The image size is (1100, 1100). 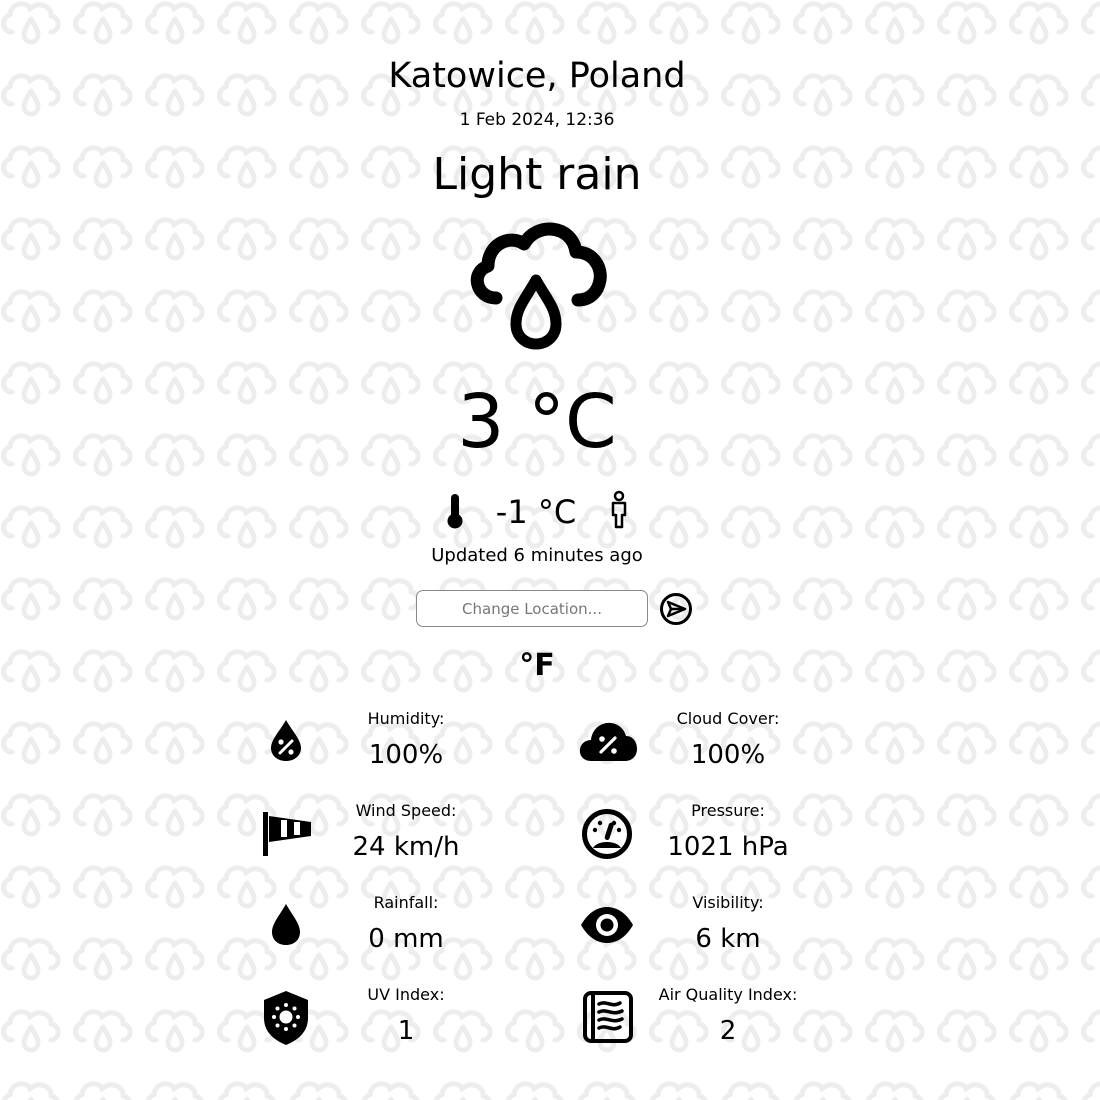 What do you see at coordinates (406, 847) in the screenshot?
I see `wind-speed-value: 24 km/h` at bounding box center [406, 847].